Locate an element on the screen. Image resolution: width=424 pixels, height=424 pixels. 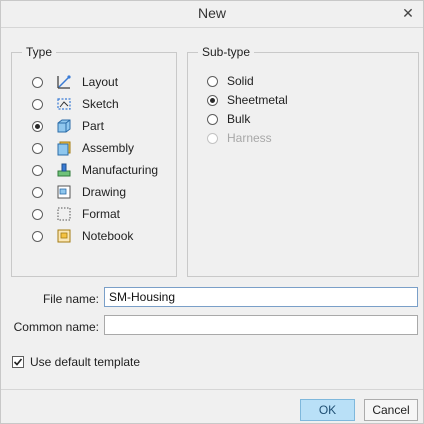
type-radio-format is located at coordinates (37, 214).